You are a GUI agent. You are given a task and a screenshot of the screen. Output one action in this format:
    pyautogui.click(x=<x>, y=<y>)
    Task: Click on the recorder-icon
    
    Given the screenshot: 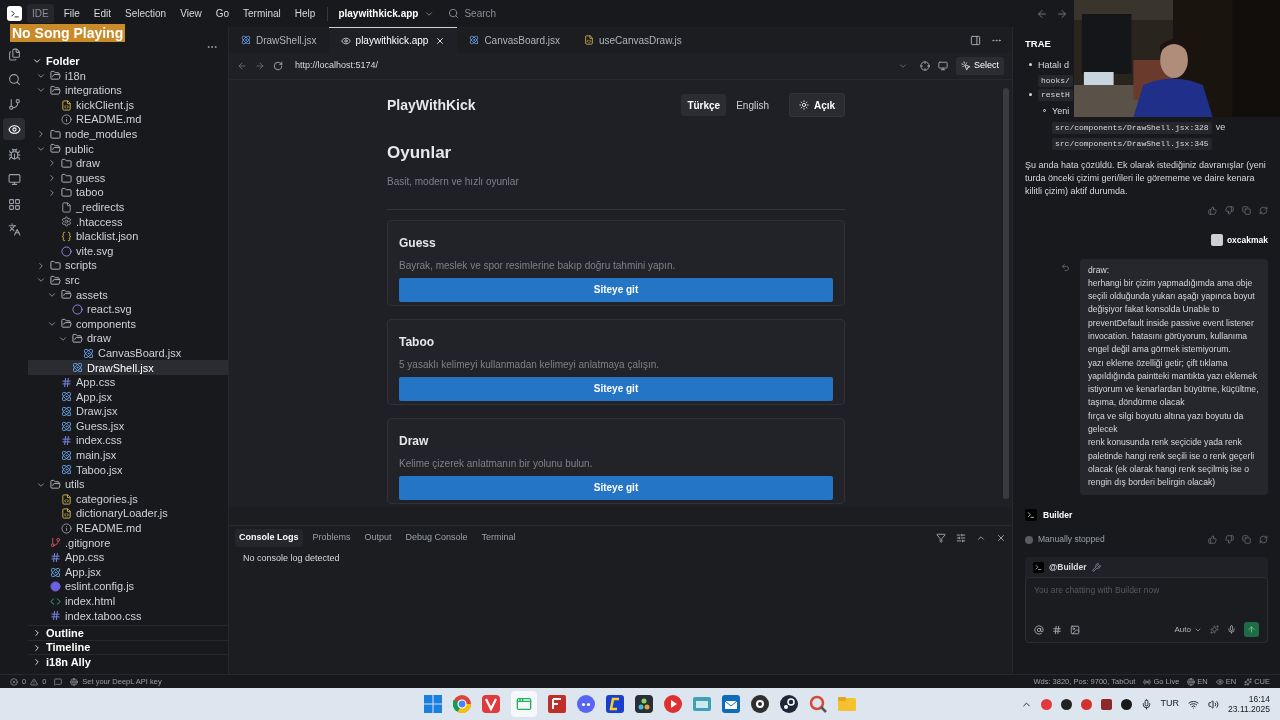 What is the action you would take?
    pyautogui.click(x=760, y=704)
    